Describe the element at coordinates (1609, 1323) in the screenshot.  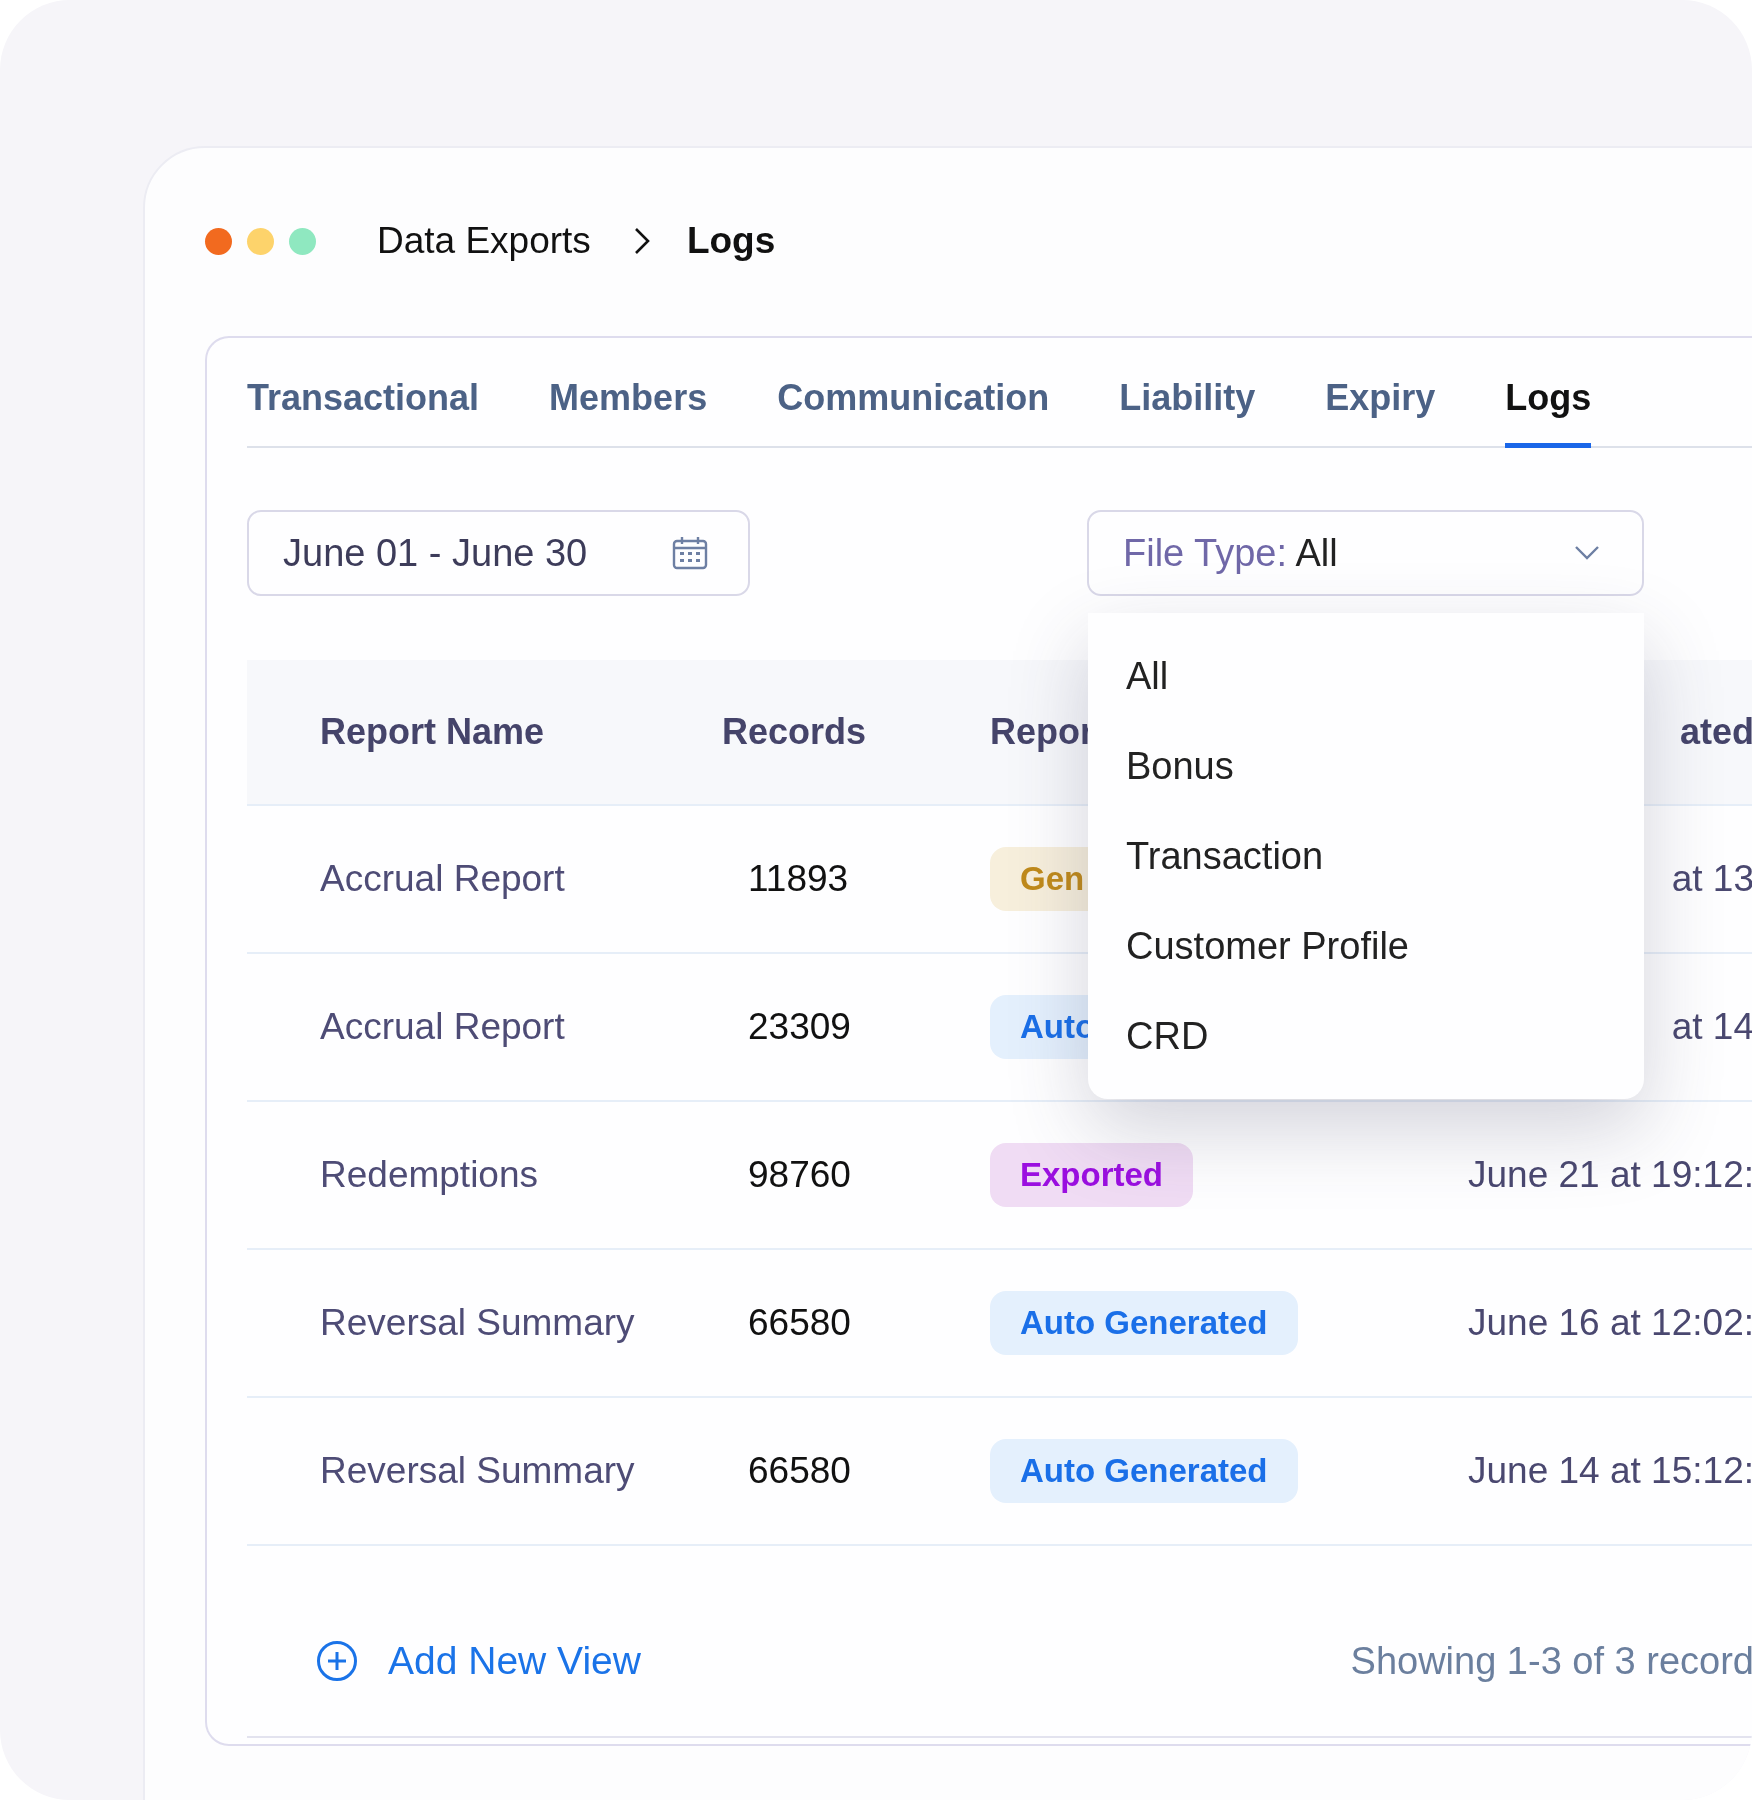
I see `table-cell-text: June 16 at 12:02:` at that location.